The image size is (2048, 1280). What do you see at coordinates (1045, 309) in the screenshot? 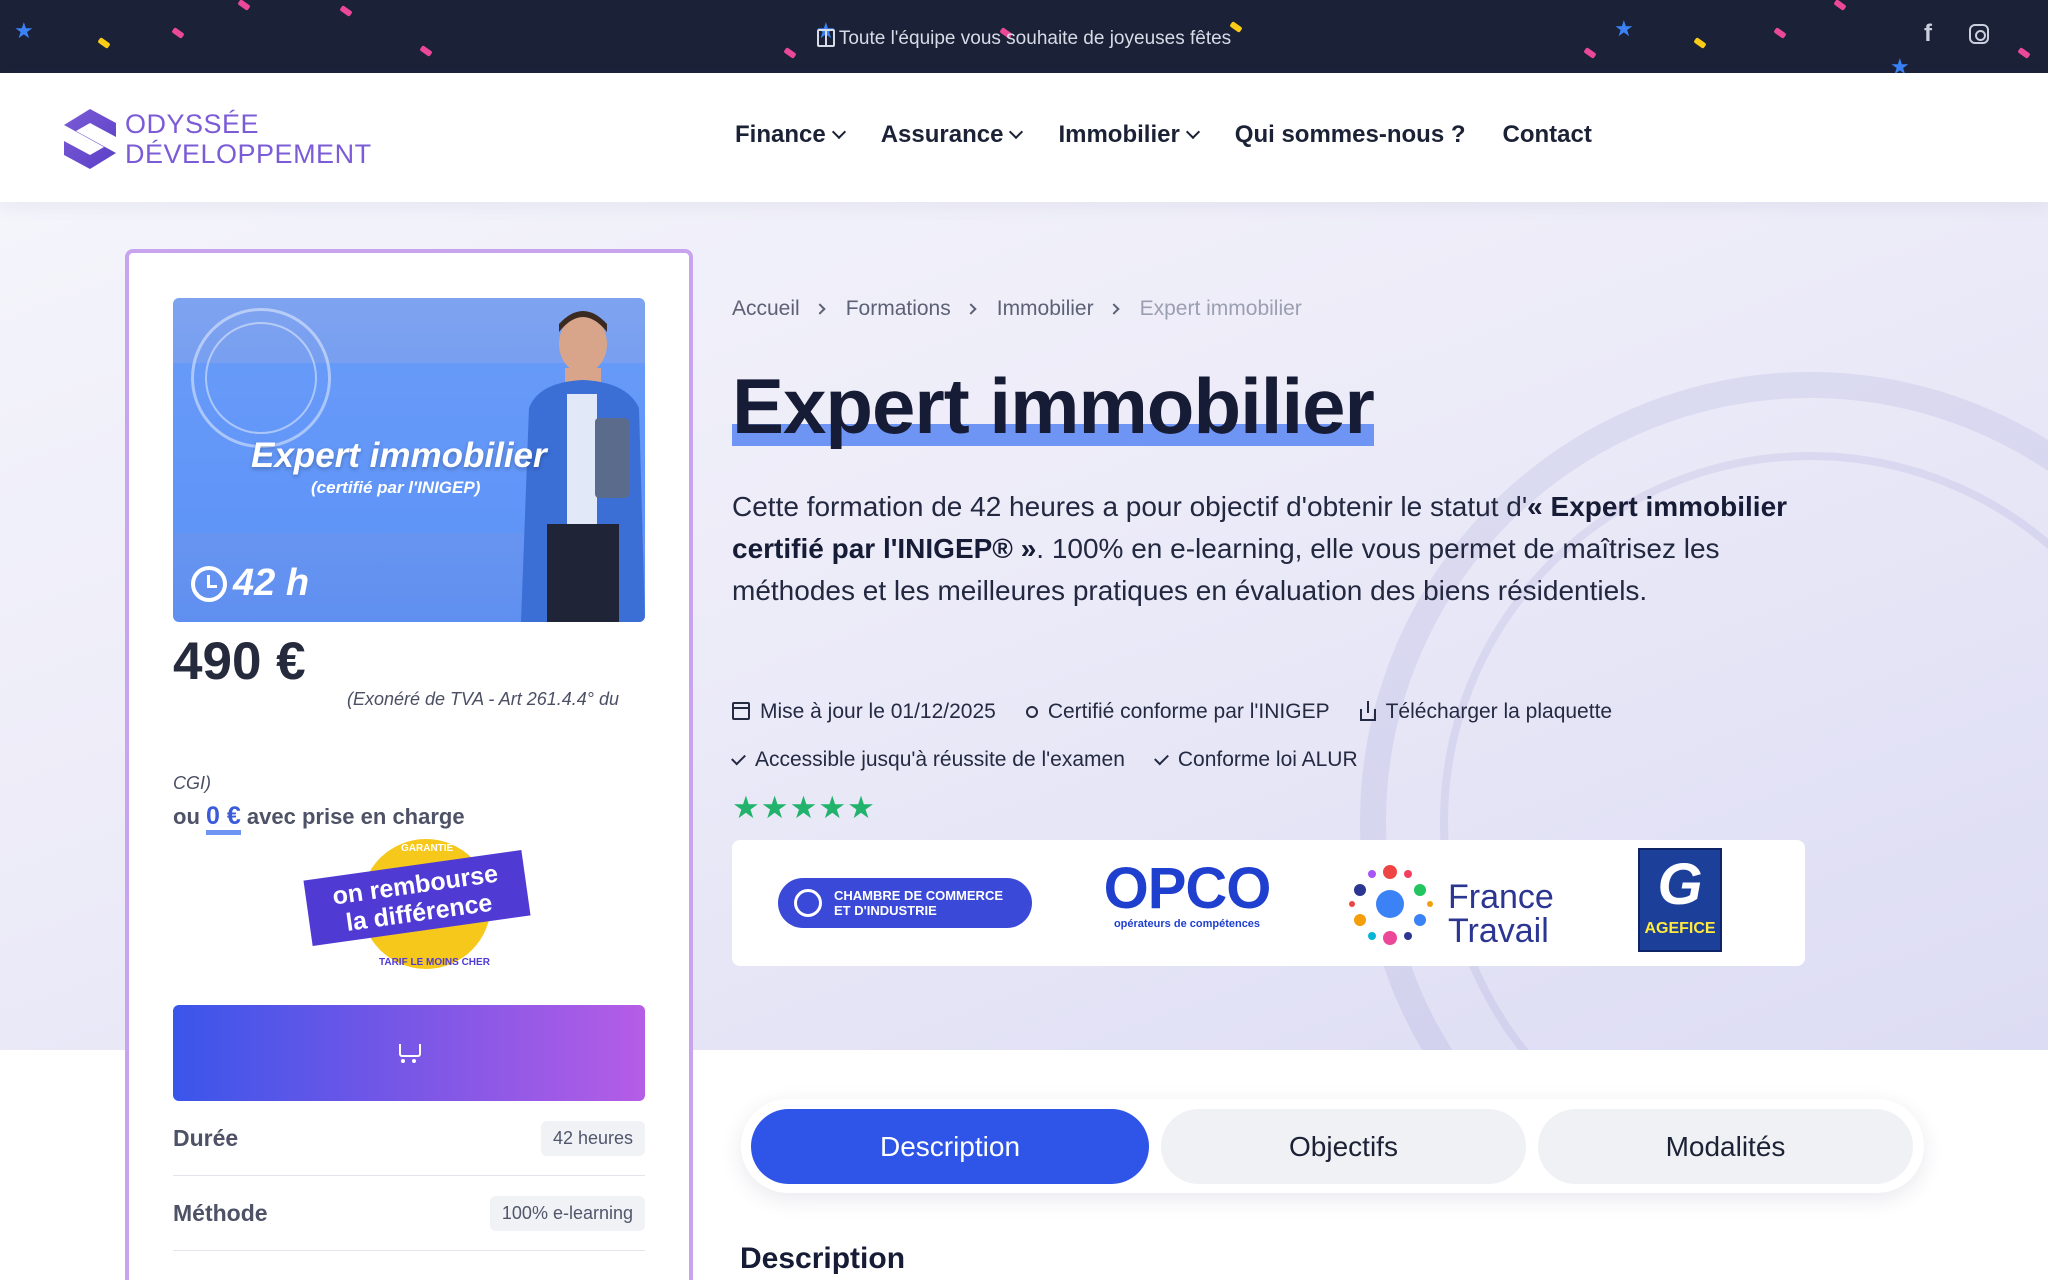
I see `breadcrumb-immobilier: Immobilier` at bounding box center [1045, 309].